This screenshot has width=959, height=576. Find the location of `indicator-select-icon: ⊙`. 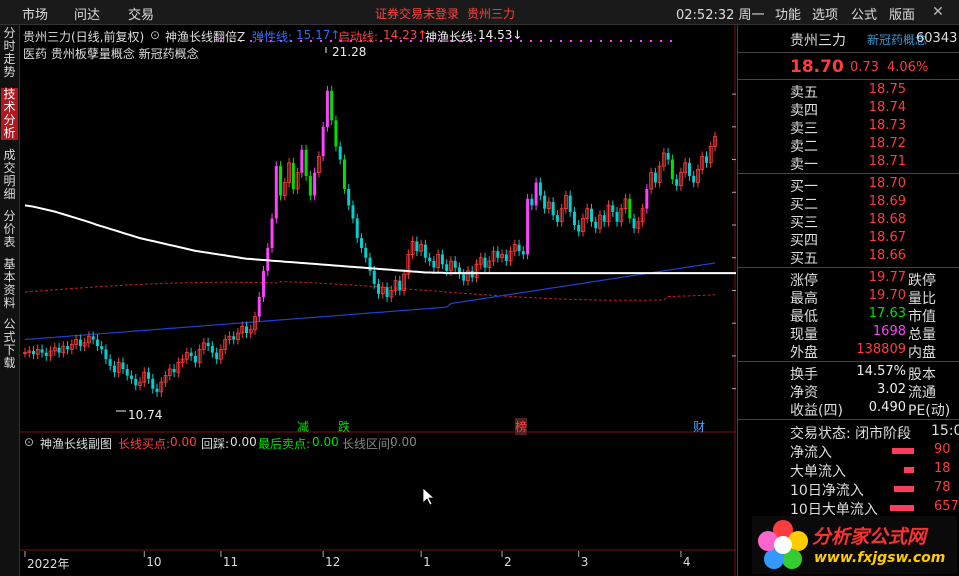

indicator-select-icon: ⊙ is located at coordinates (155, 35).